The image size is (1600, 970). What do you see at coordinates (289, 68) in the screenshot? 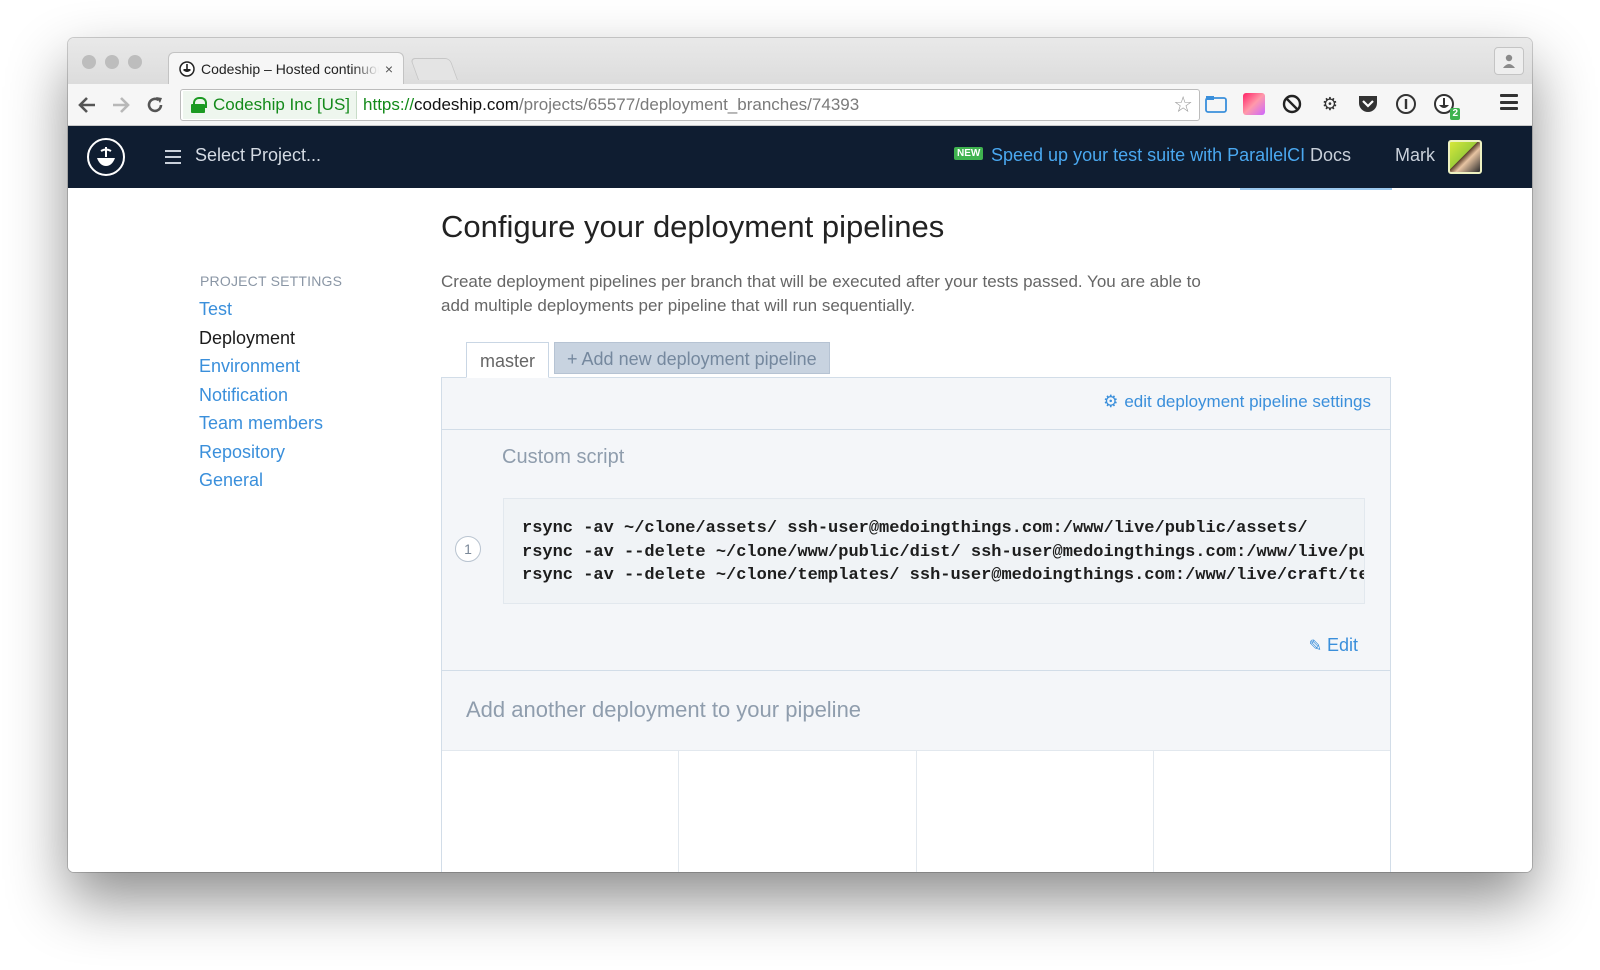
I see `tab-title: Codeship – Hosted continuous deployment` at bounding box center [289, 68].